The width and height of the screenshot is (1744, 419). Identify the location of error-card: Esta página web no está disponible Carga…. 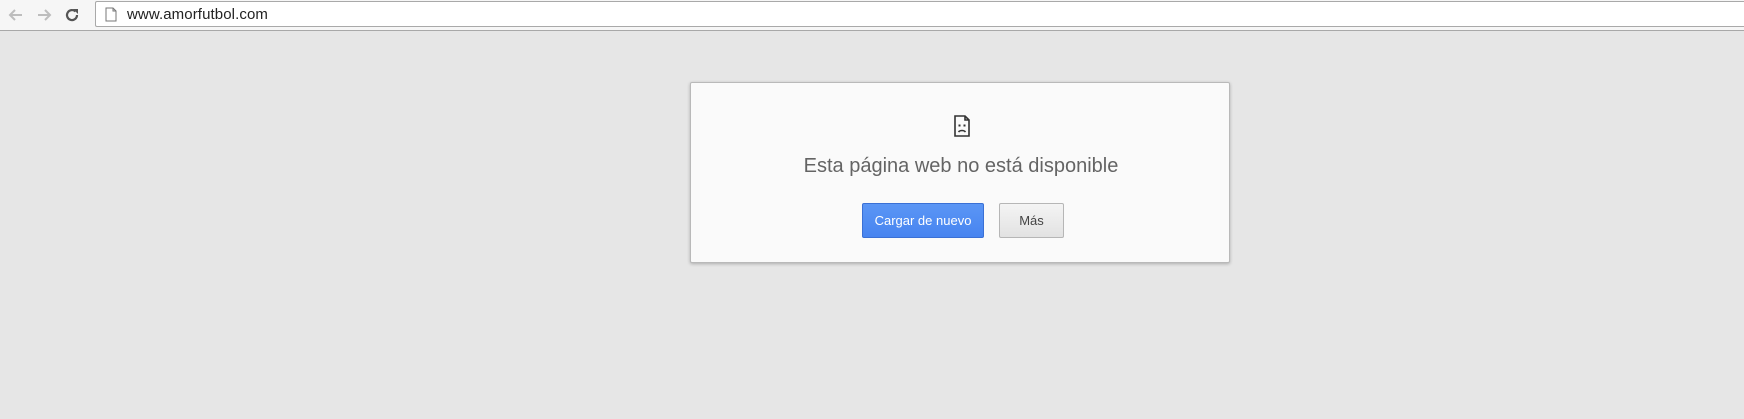
(960, 172).